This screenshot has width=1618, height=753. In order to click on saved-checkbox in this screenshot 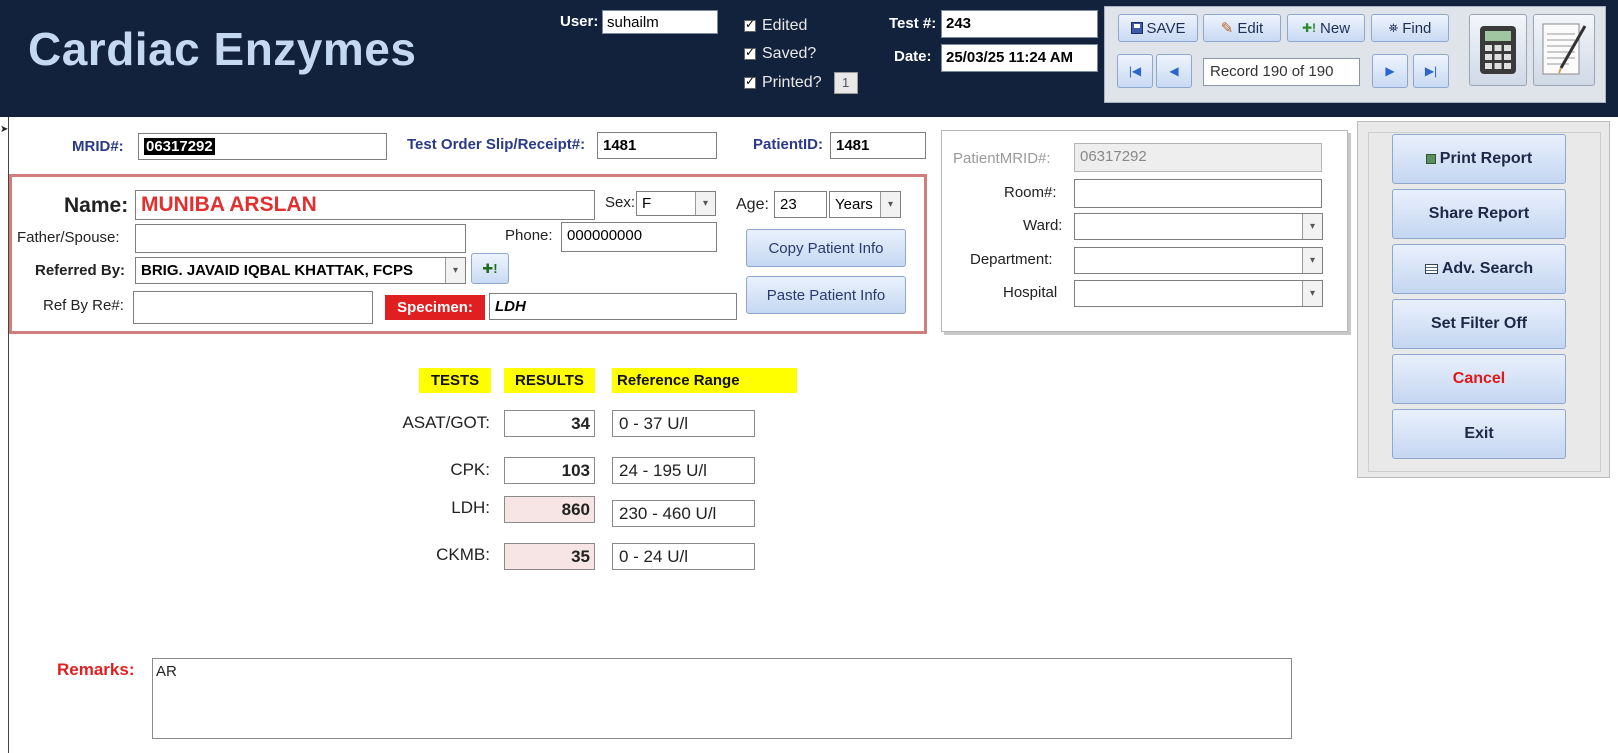, I will do `click(750, 52)`.